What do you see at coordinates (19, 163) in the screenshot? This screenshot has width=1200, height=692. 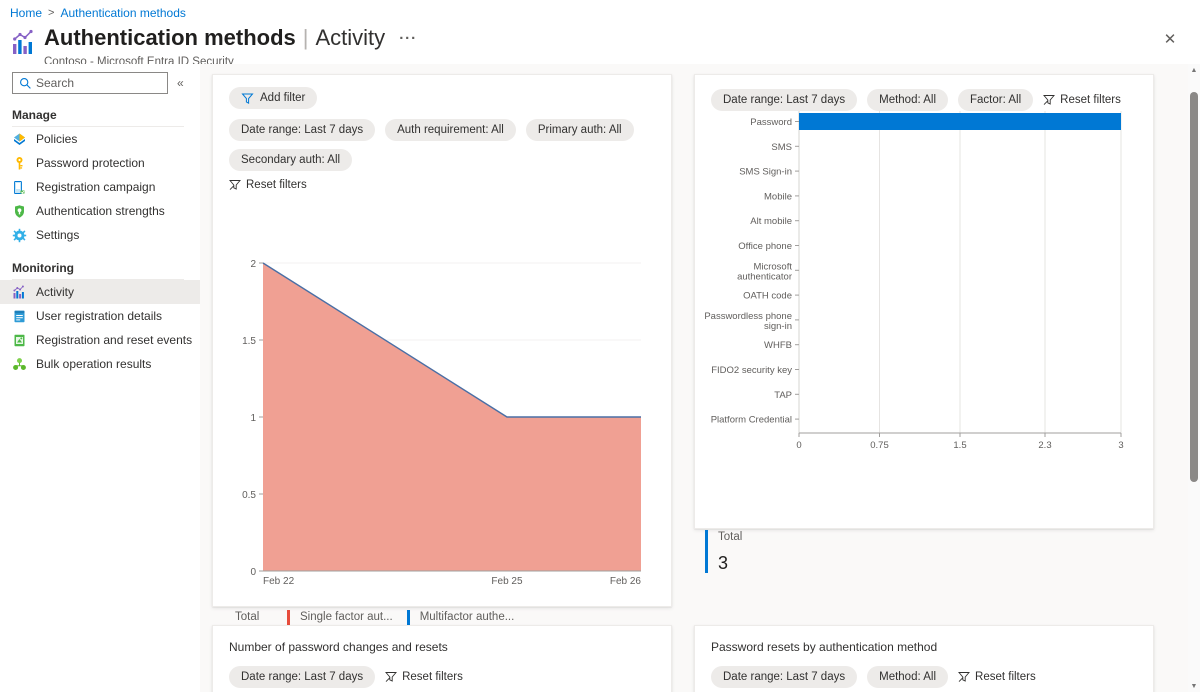 I see `key-icon` at bounding box center [19, 163].